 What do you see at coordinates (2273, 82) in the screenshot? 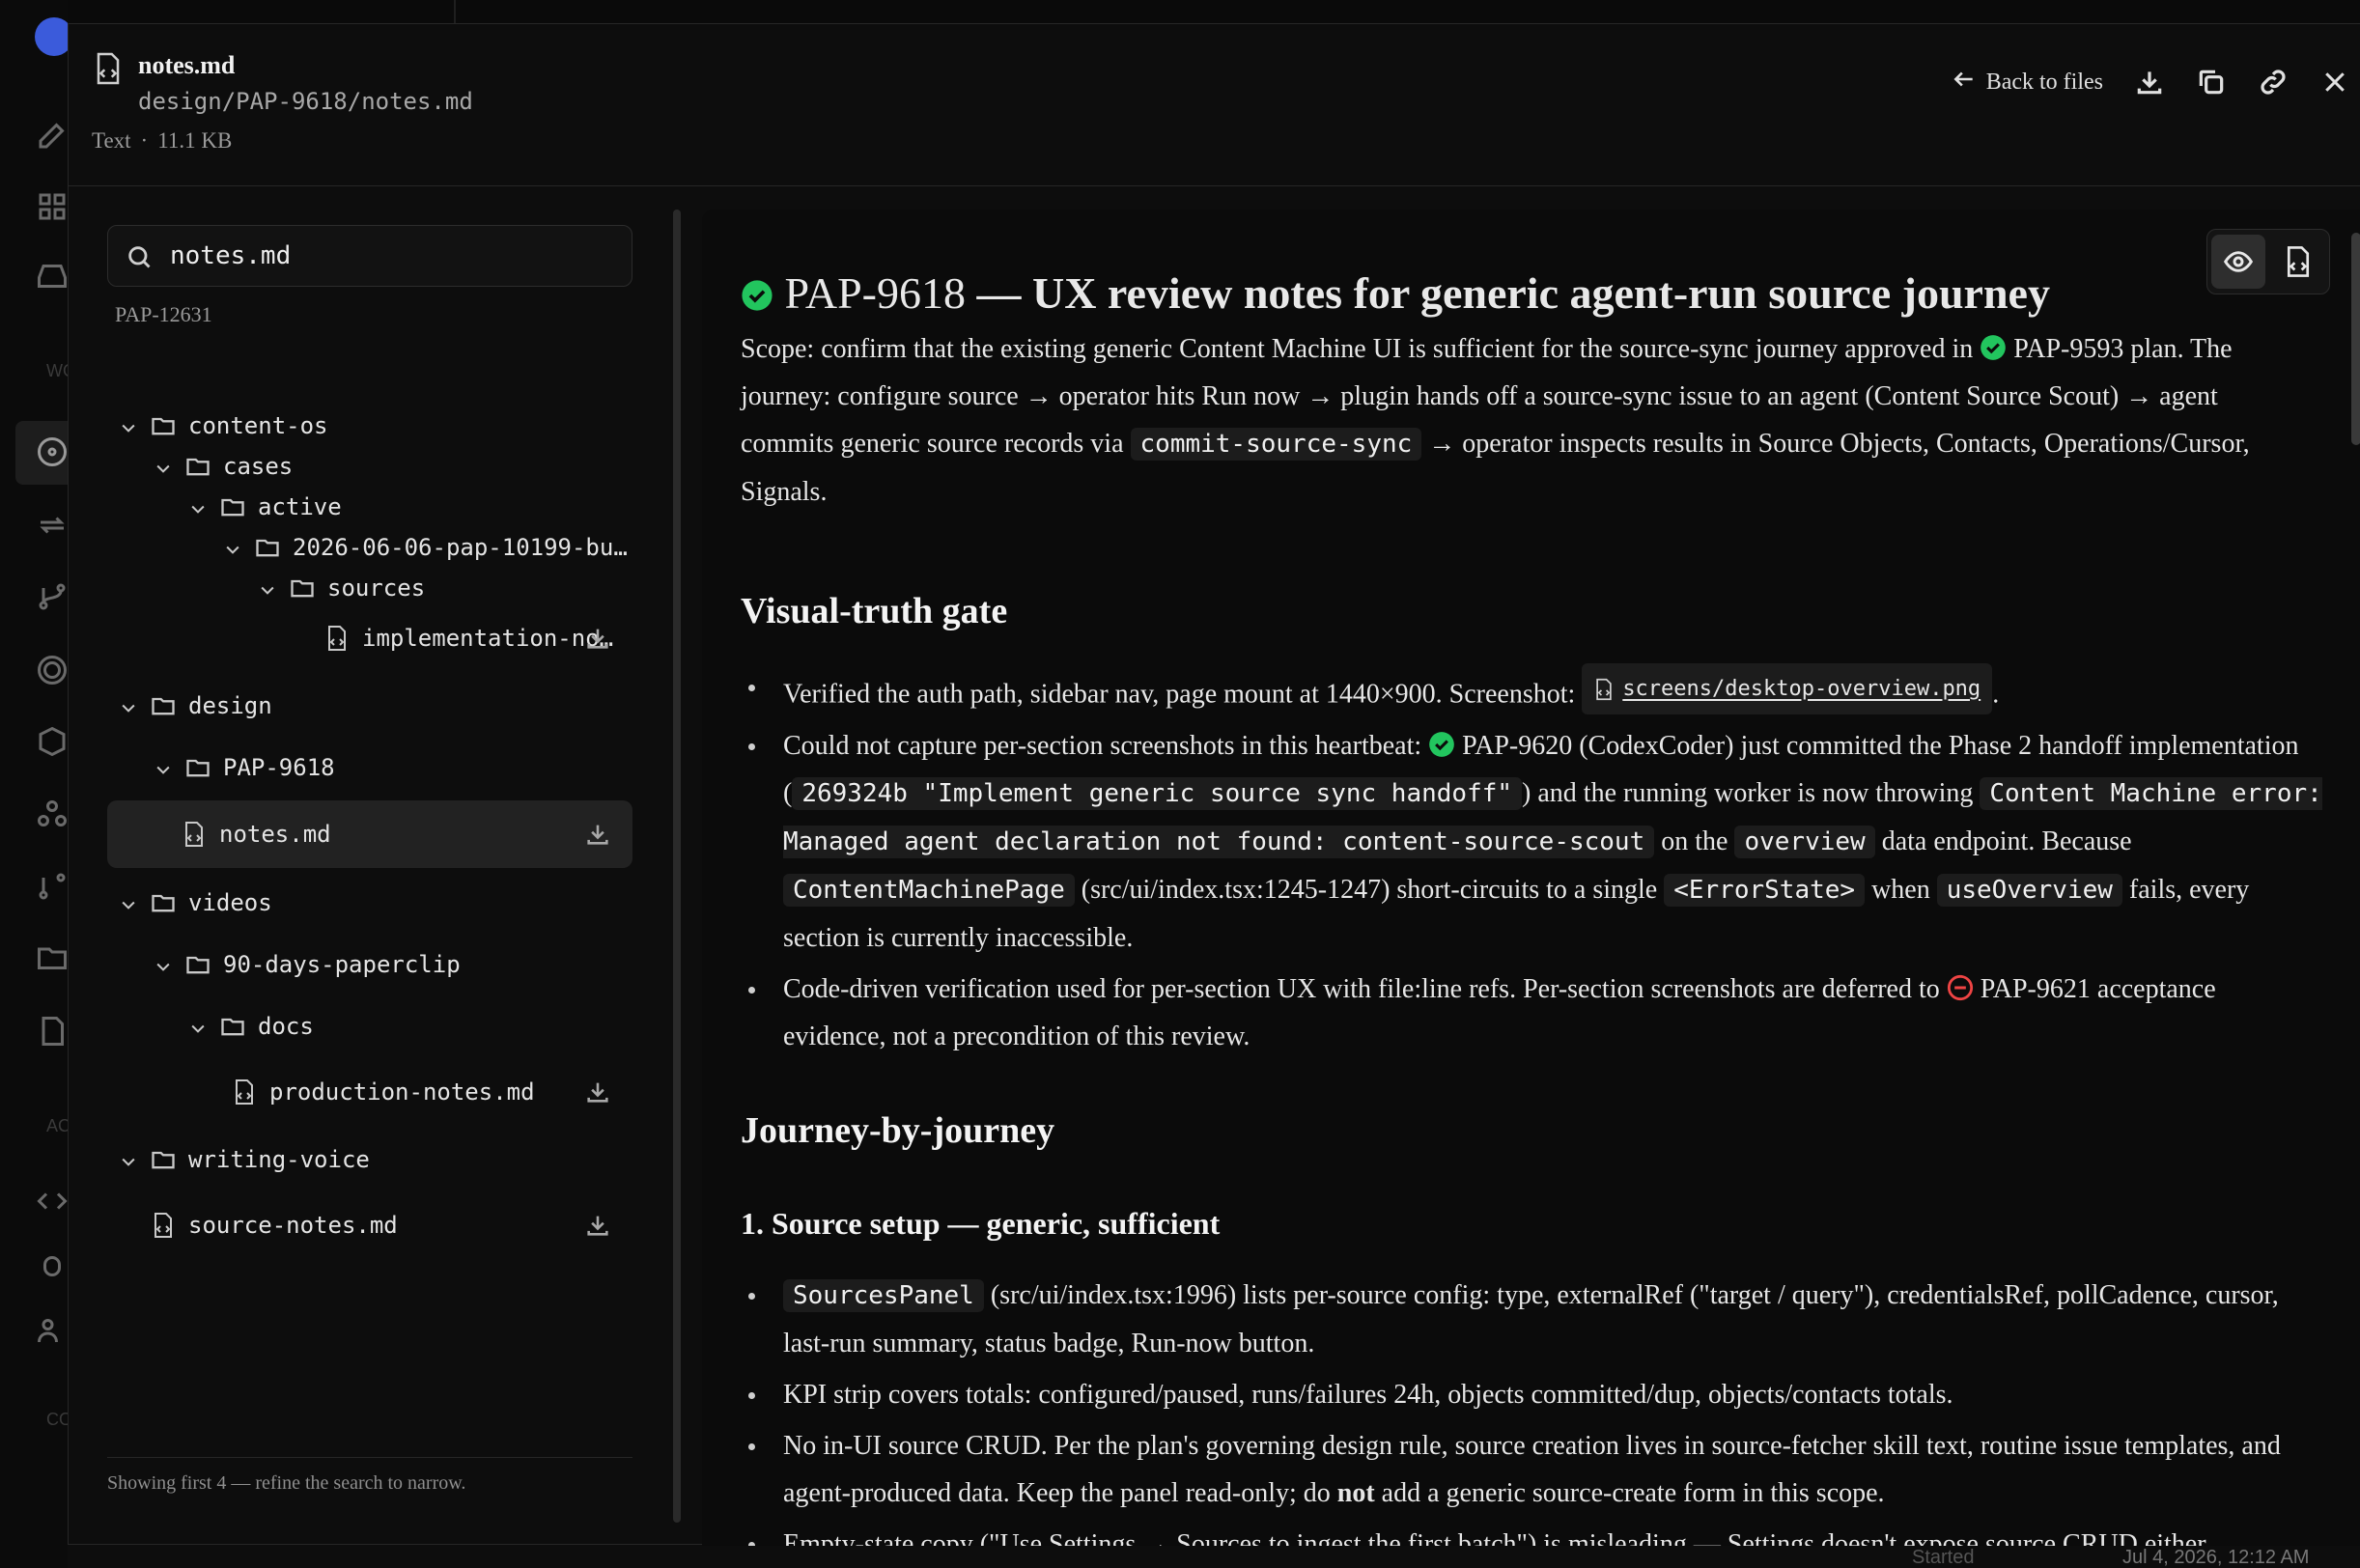
I see `link-icon` at bounding box center [2273, 82].